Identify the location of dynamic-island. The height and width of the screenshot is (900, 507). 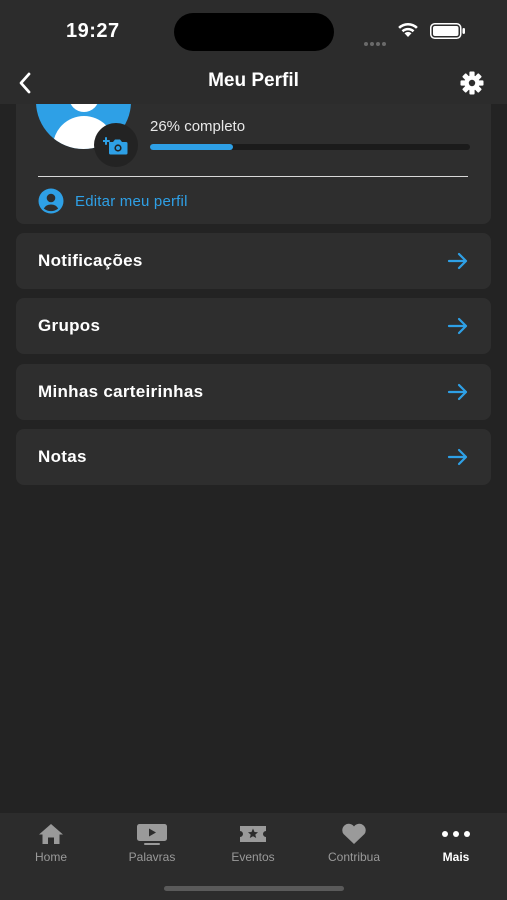
(254, 32).